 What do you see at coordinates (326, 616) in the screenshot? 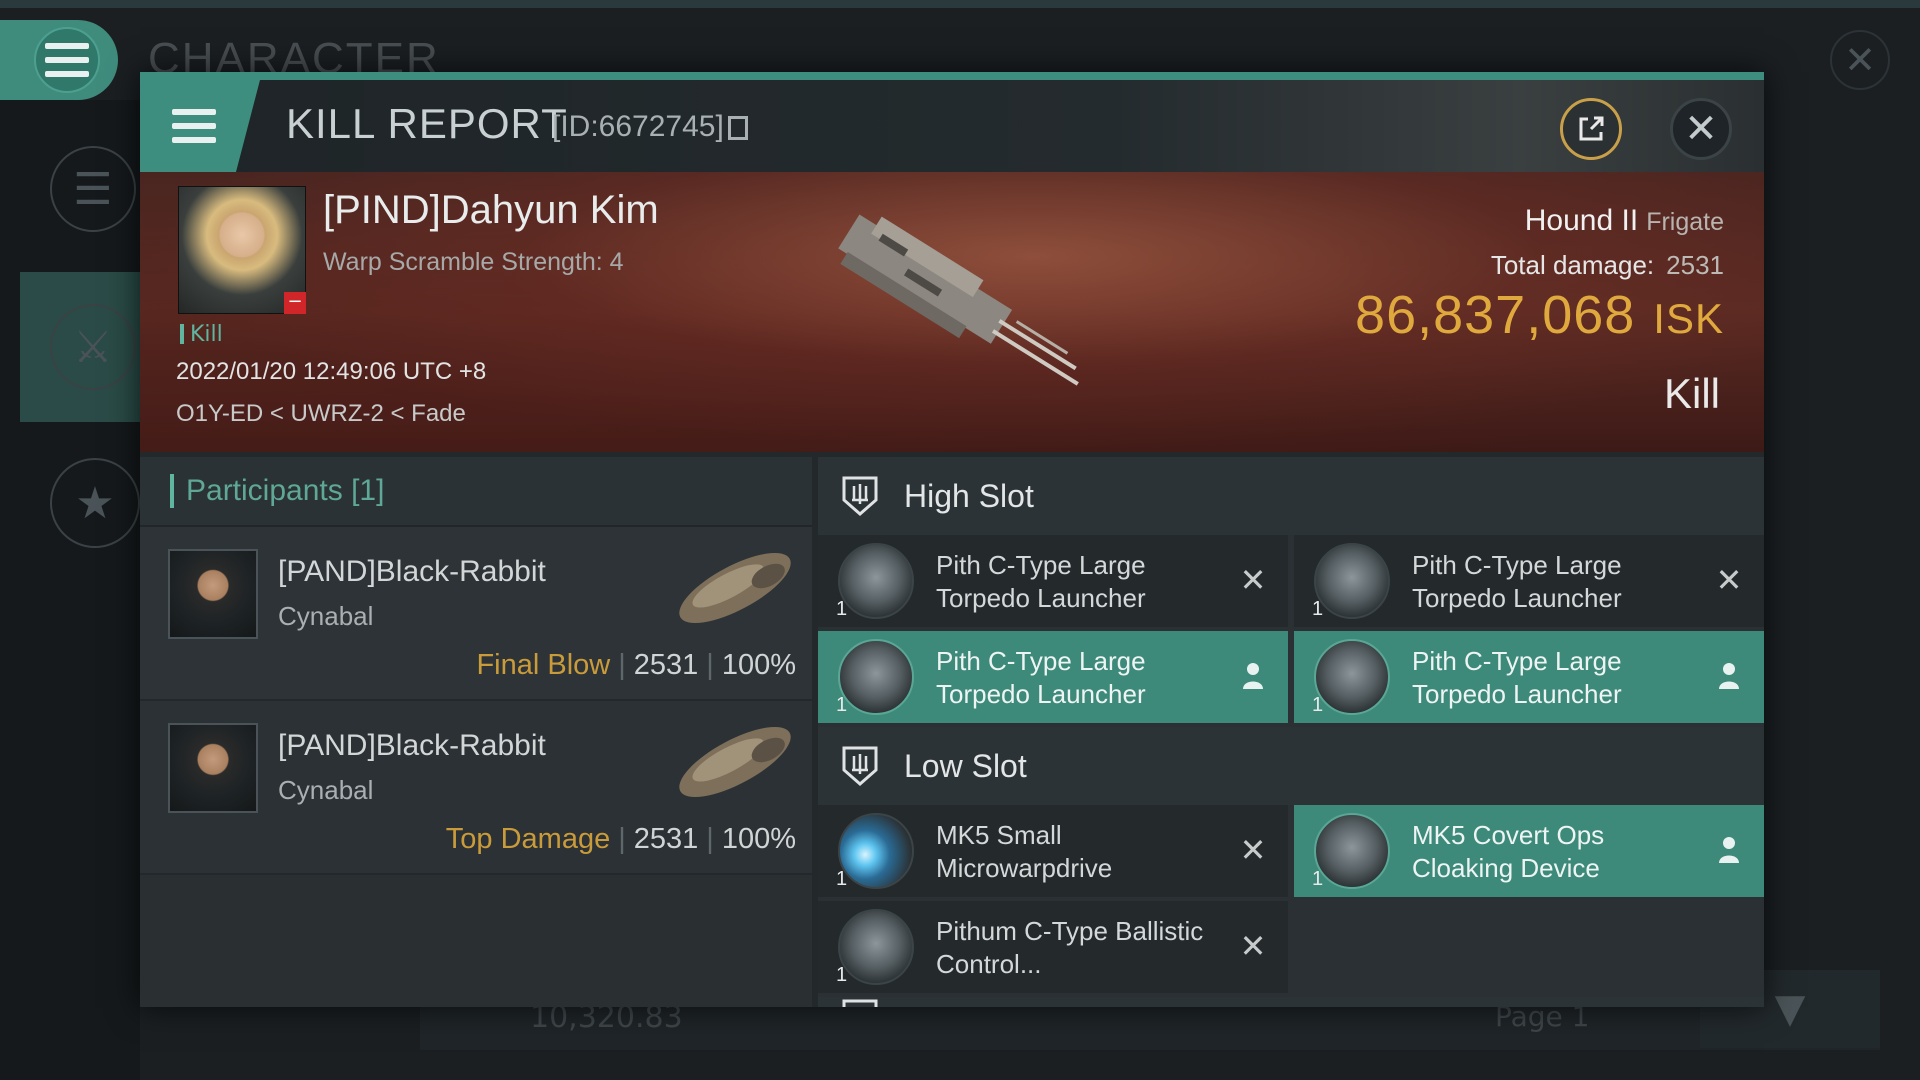
I see `participant-ship: Cynabal` at bounding box center [326, 616].